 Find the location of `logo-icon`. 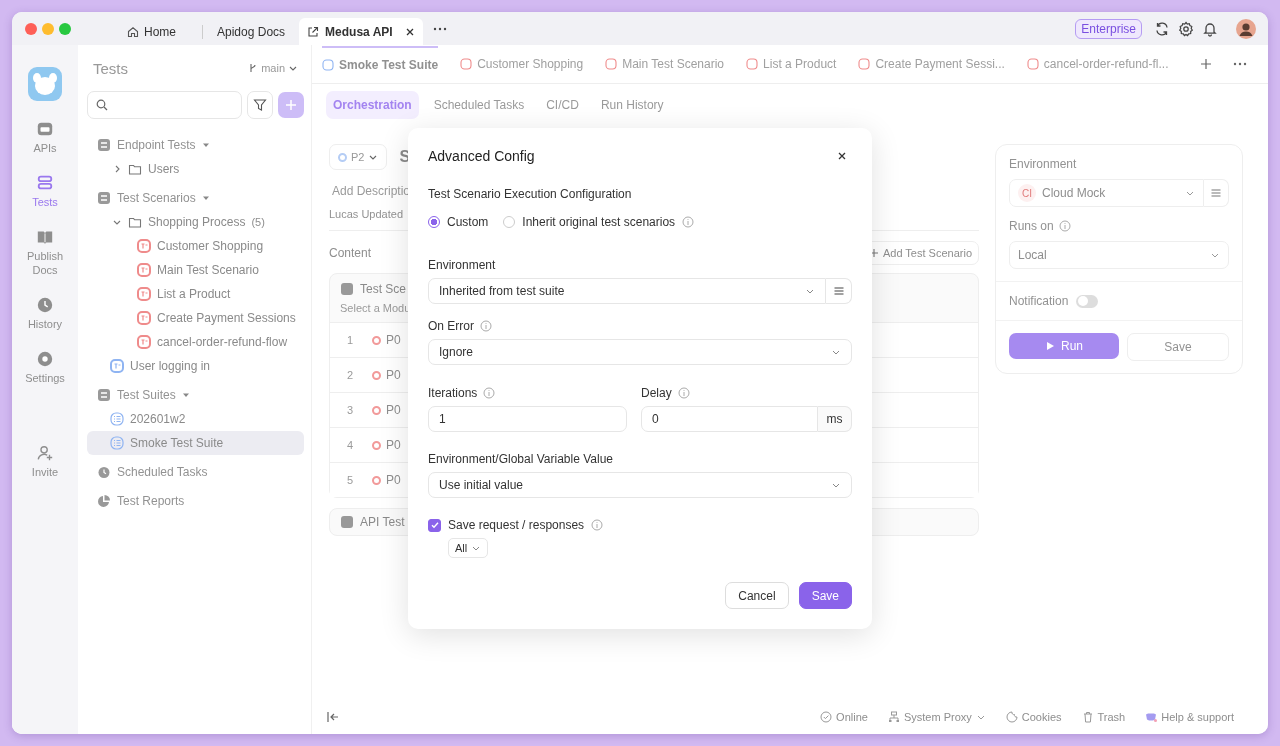

logo-icon is located at coordinates (45, 84).